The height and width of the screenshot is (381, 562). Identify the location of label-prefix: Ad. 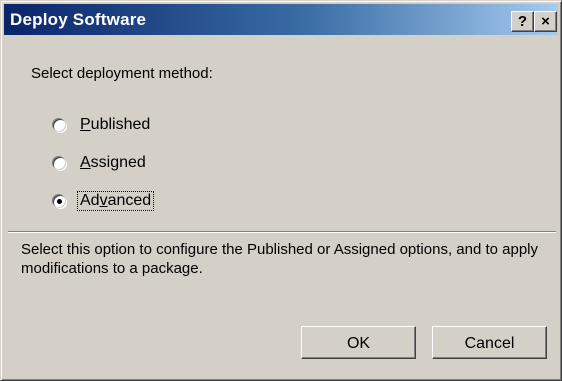
(90, 200).